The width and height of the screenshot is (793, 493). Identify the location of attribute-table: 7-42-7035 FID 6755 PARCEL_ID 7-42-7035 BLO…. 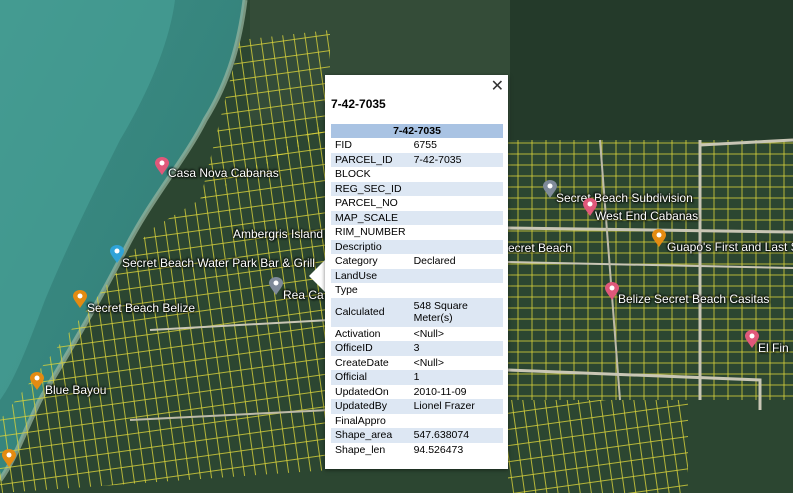
(417, 290).